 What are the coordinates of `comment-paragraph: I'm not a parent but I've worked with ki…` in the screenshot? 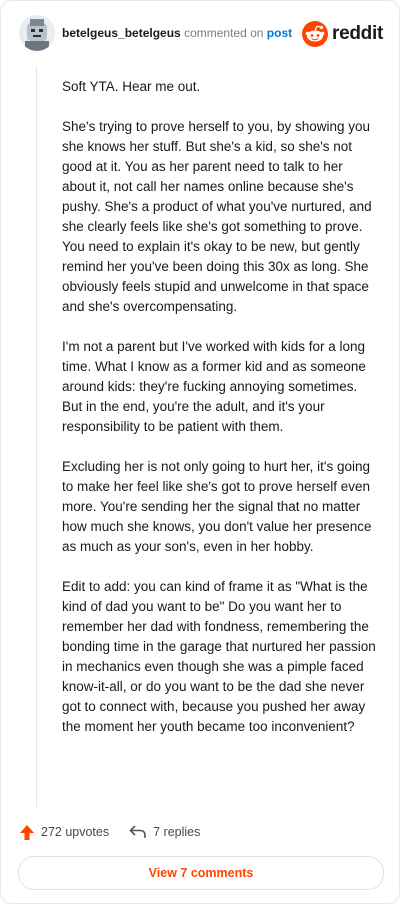 It's located at (214, 386).